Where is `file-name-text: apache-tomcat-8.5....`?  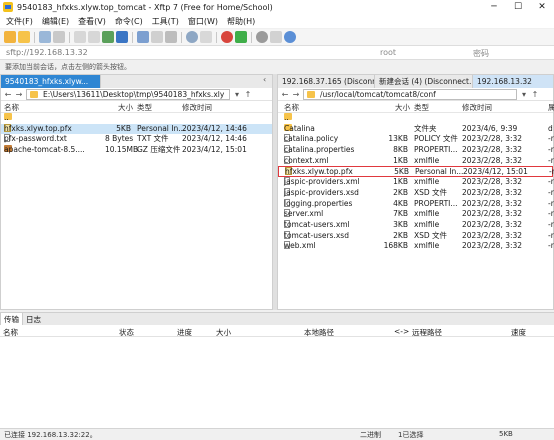
file-name-text: apache-tomcat-8.5.... is located at coordinates (44, 150).